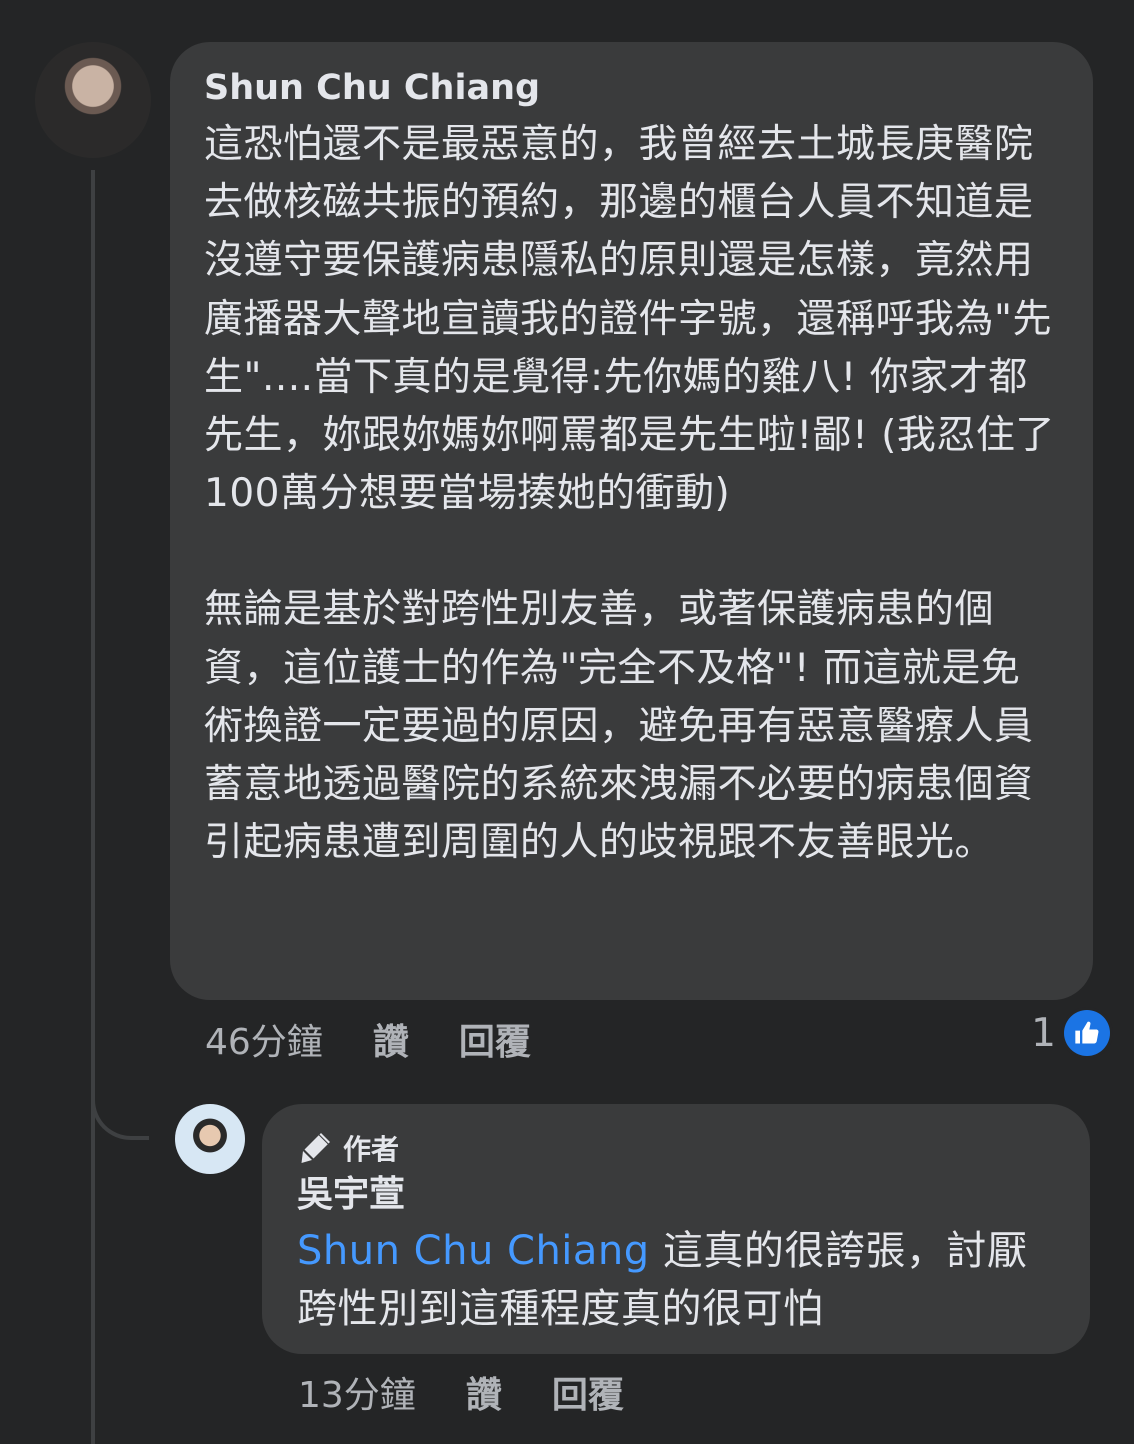  What do you see at coordinates (588, 1392) in the screenshot?
I see `reply-reply-button: 回覆` at bounding box center [588, 1392].